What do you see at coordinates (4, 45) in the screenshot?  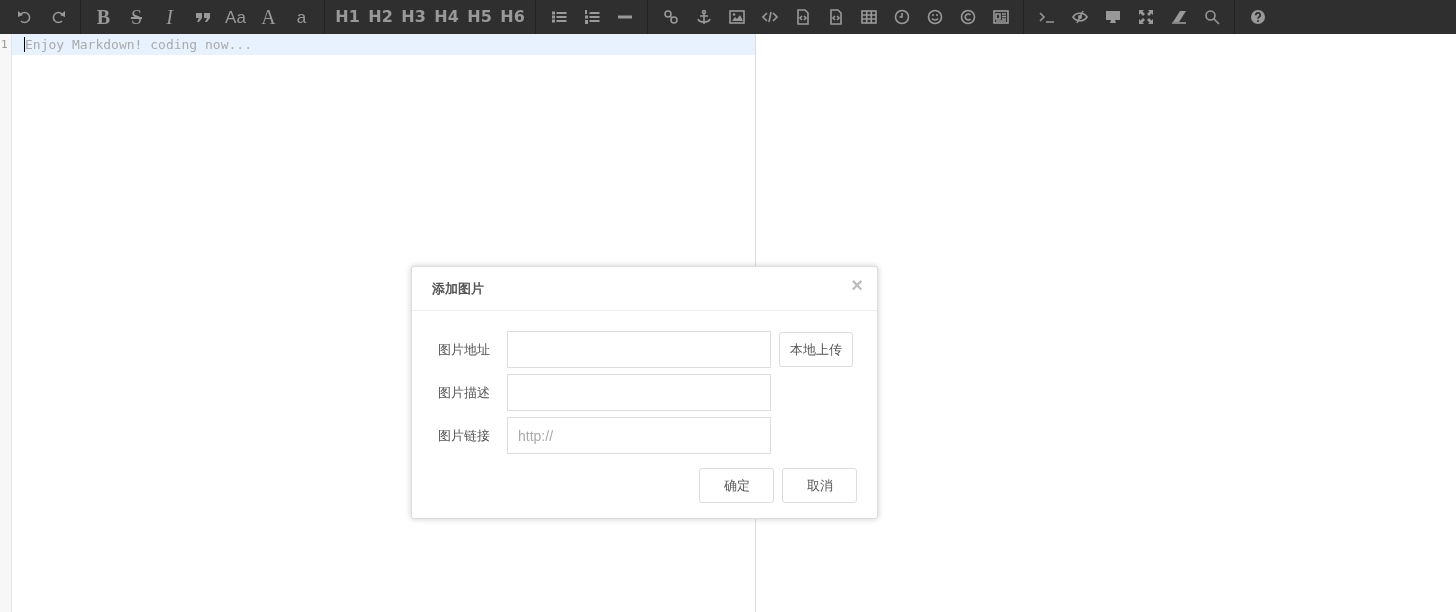 I see `line-number: 1` at bounding box center [4, 45].